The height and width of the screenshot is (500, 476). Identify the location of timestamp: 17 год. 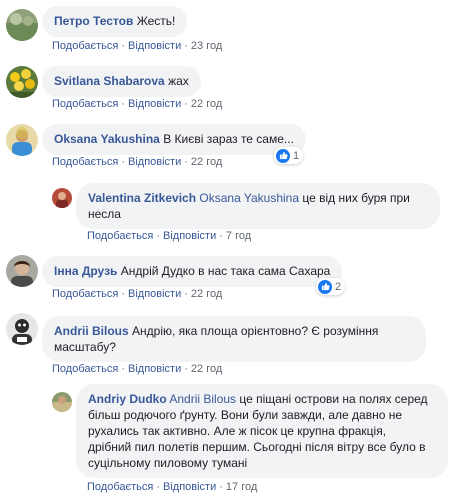
(241, 487).